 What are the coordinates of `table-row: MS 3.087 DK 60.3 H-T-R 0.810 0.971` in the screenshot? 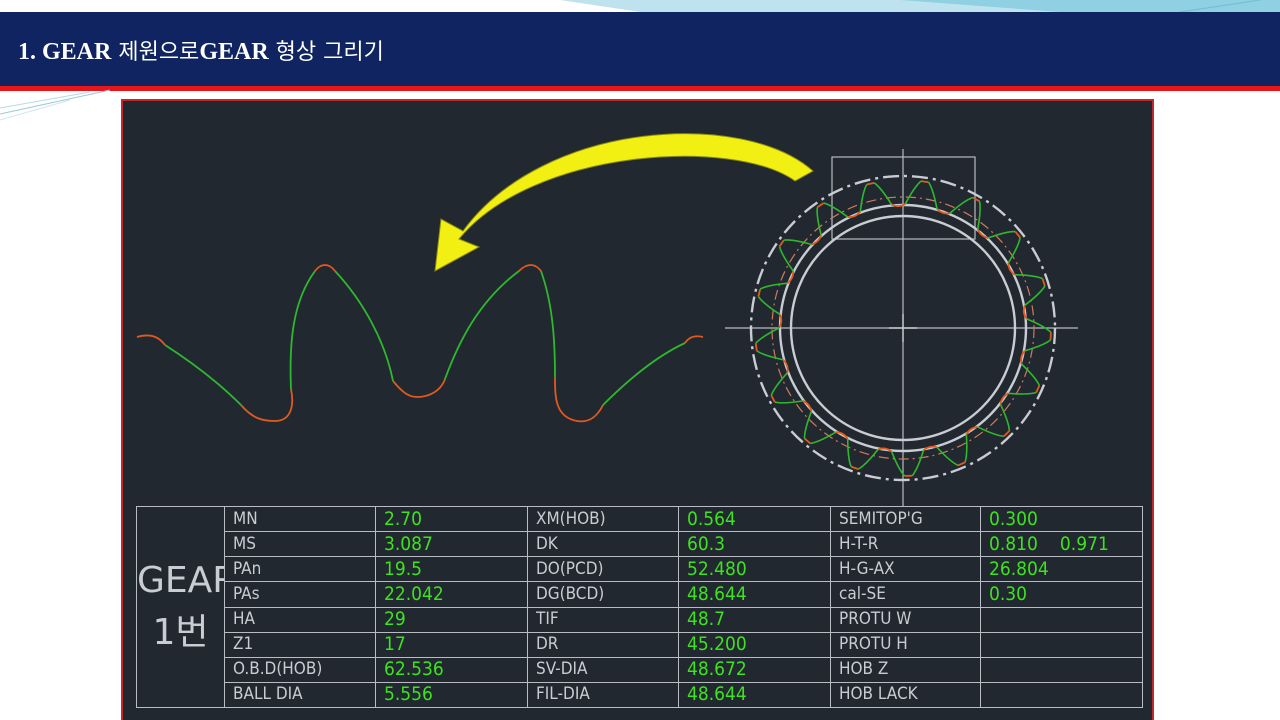 It's located at (640, 544).